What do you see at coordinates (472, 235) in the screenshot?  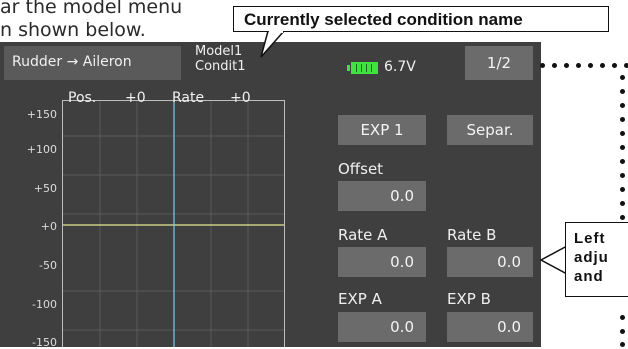 I see `rate-b-label: Rate B` at bounding box center [472, 235].